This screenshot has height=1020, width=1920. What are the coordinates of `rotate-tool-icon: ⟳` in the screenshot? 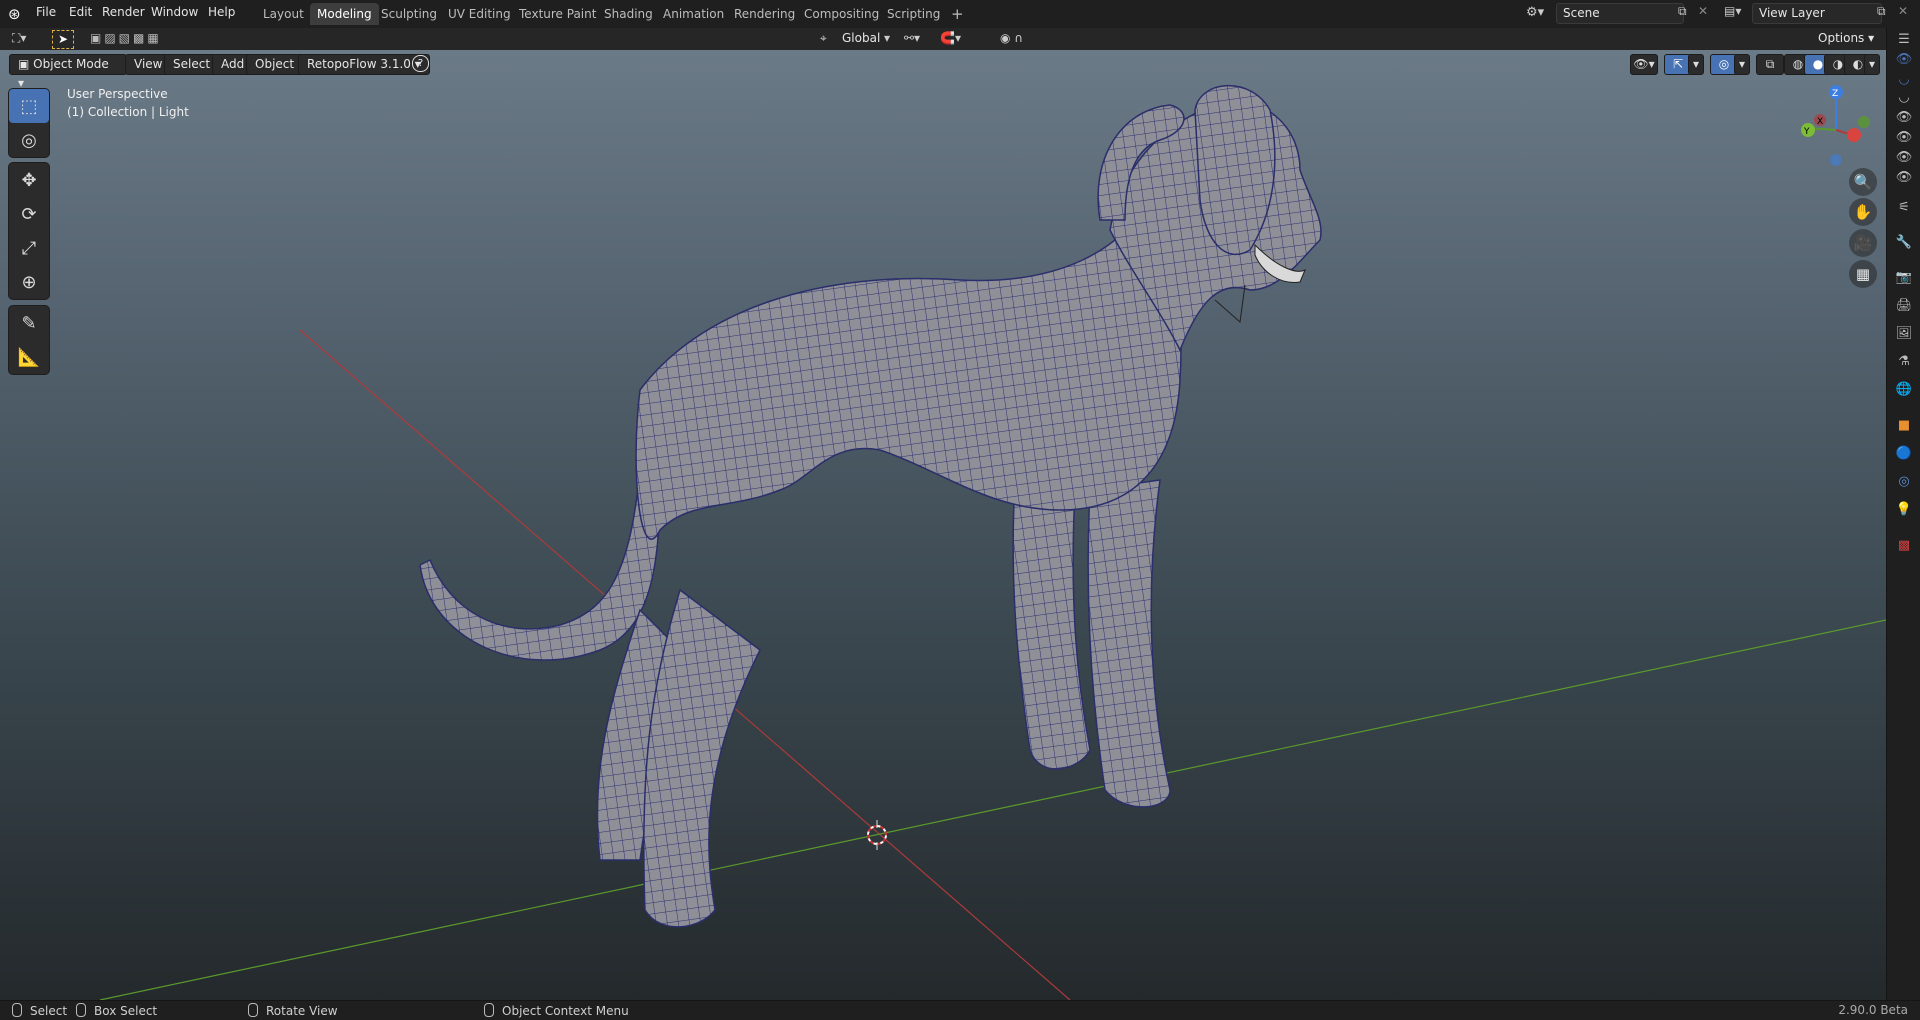 It's located at (29, 214).